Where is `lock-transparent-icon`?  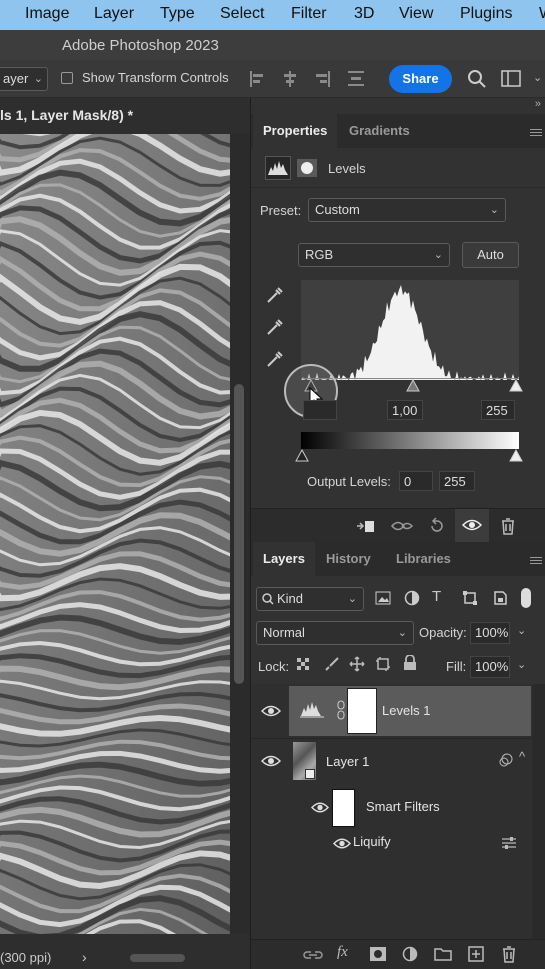 lock-transparent-icon is located at coordinates (304, 665).